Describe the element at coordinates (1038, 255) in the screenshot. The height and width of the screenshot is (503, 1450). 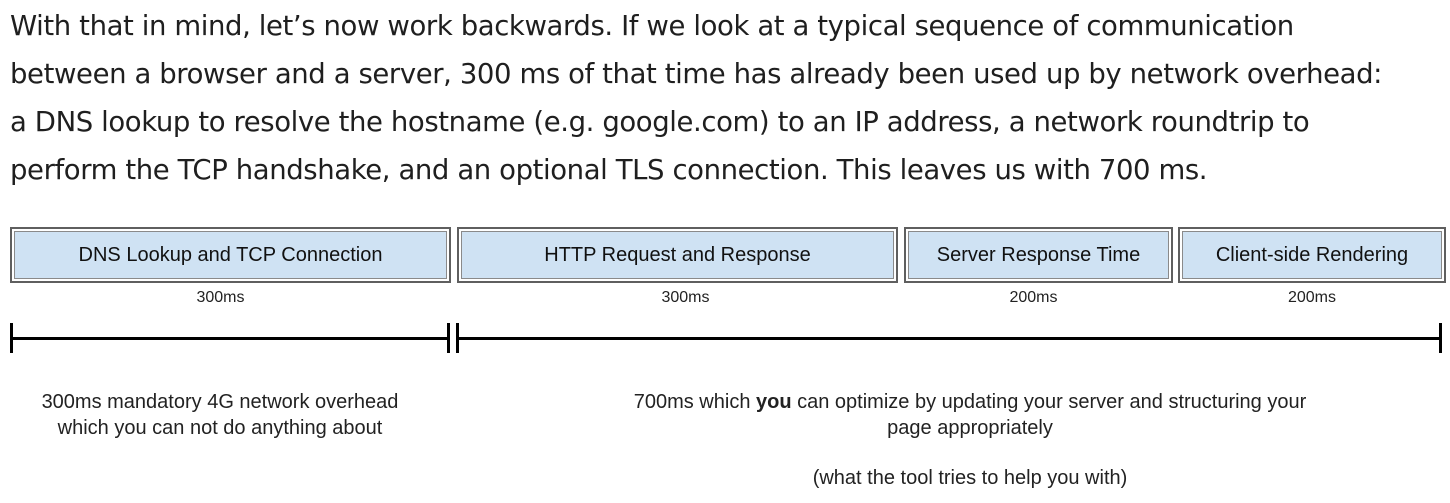
I see `phase-box-server-response: Server Response Time` at that location.